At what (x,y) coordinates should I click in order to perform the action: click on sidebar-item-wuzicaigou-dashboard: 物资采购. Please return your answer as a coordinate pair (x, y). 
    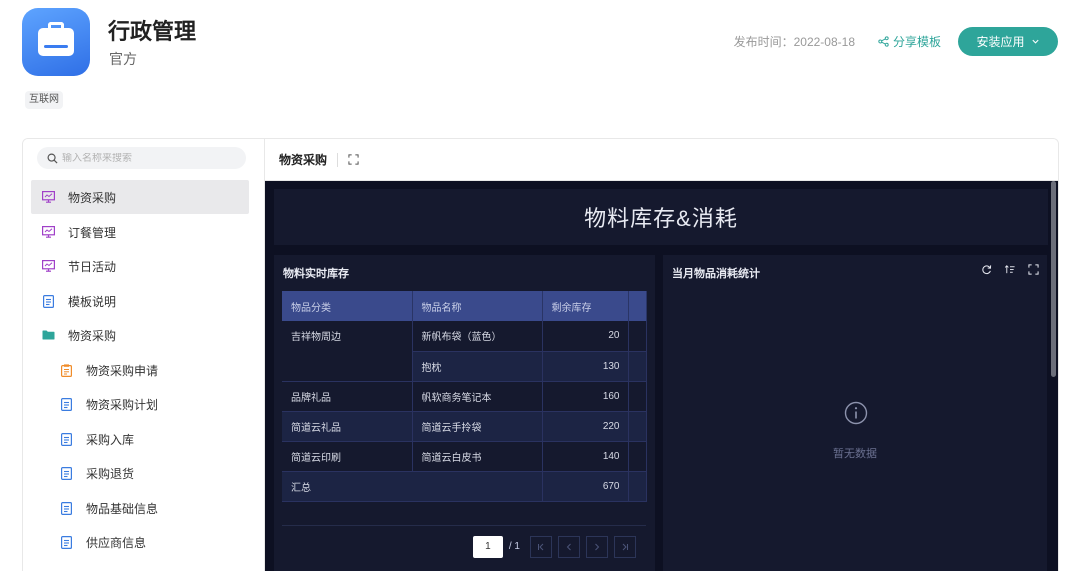
    Looking at the image, I should click on (140, 197).